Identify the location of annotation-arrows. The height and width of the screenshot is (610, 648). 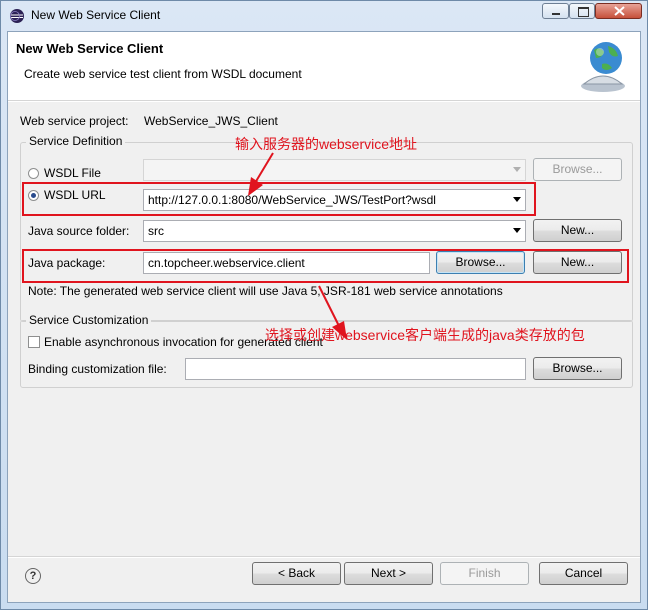
(297, 246).